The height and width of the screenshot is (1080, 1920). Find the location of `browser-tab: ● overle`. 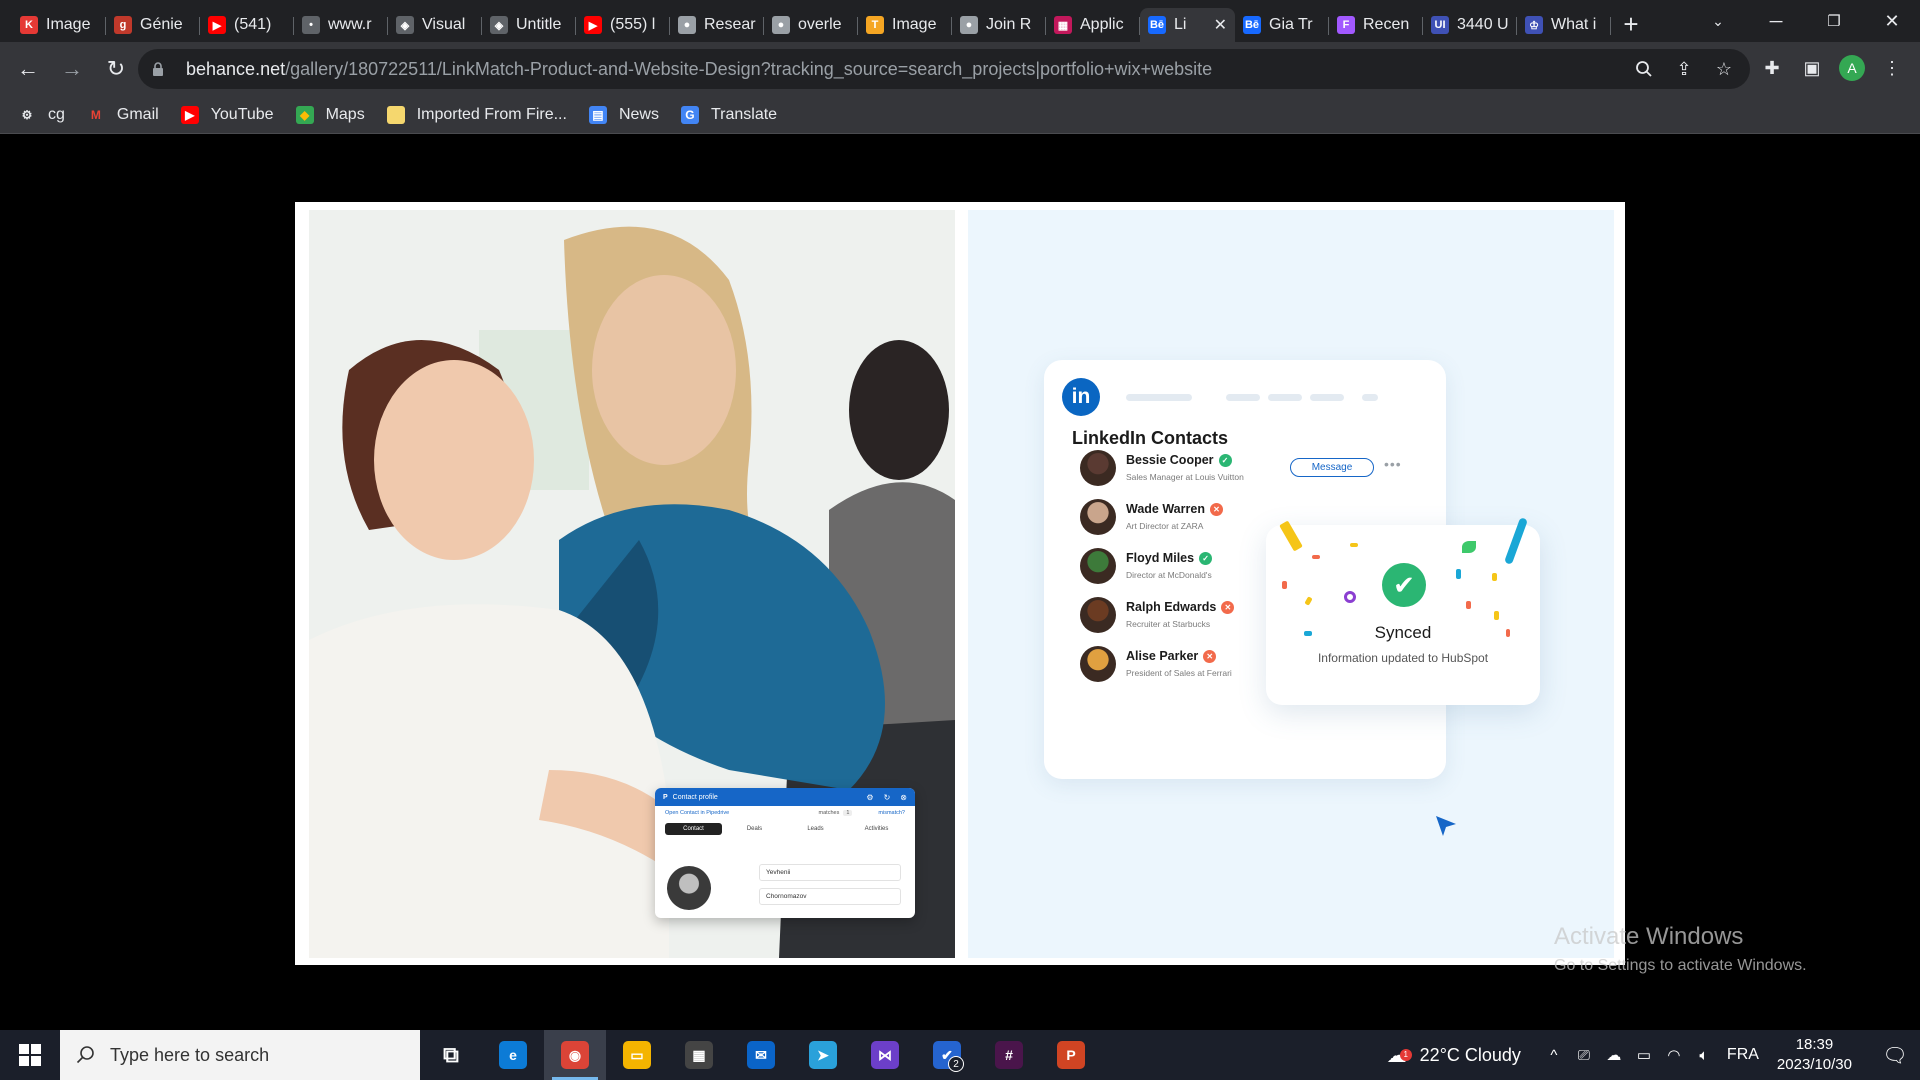

browser-tab: ● overle is located at coordinates (811, 25).